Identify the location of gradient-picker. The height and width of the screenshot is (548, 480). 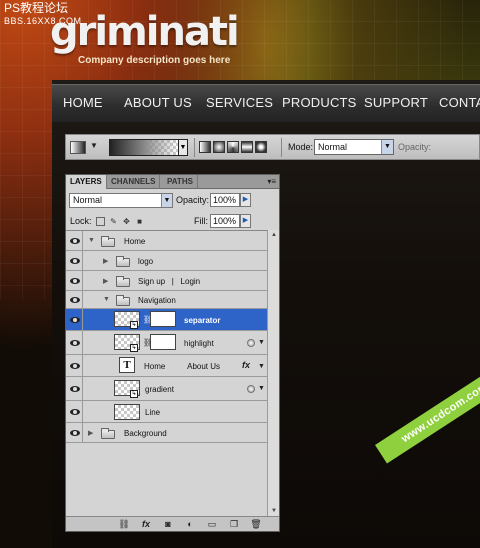
(144, 147).